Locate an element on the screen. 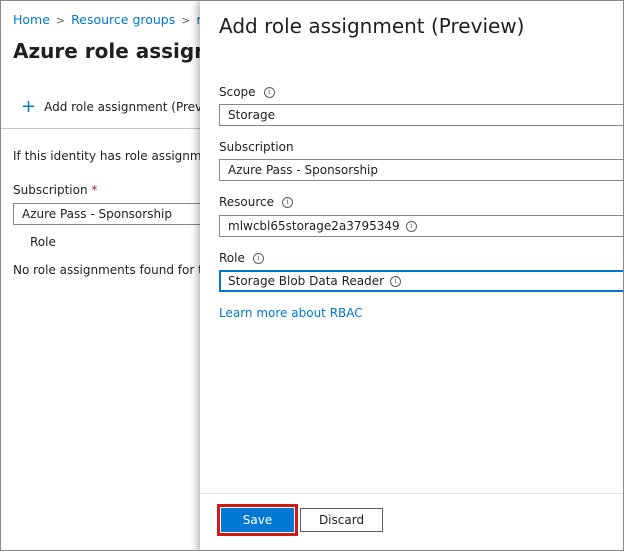 The image size is (624, 551). add-role-assignment-button: + Add role assignment (Previe is located at coordinates (117, 107).